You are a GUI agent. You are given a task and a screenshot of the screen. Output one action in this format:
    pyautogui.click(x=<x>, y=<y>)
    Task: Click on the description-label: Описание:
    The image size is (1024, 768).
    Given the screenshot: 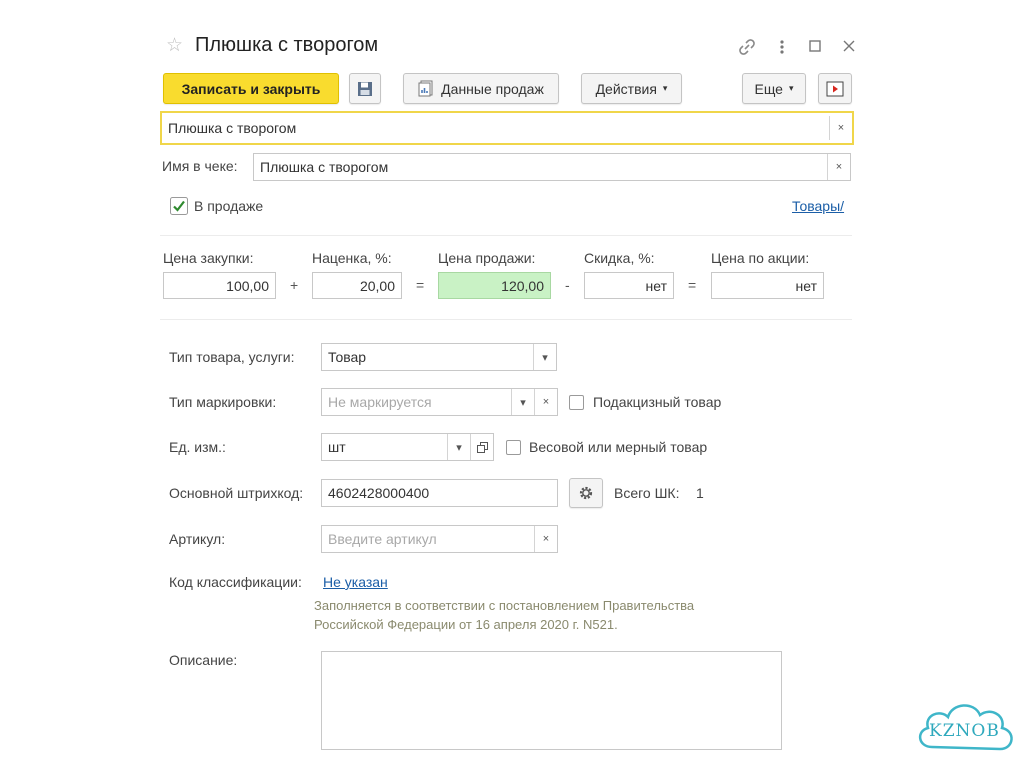 What is the action you would take?
    pyautogui.click(x=203, y=660)
    